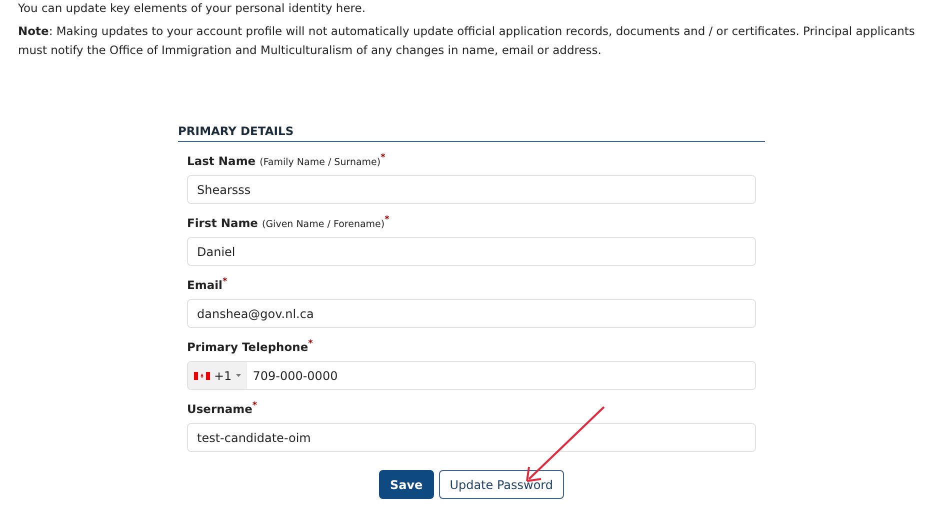 This screenshot has width=947, height=512. Describe the element at coordinates (323, 224) in the screenshot. I see `field-hint: (Given Name / Forename)` at that location.